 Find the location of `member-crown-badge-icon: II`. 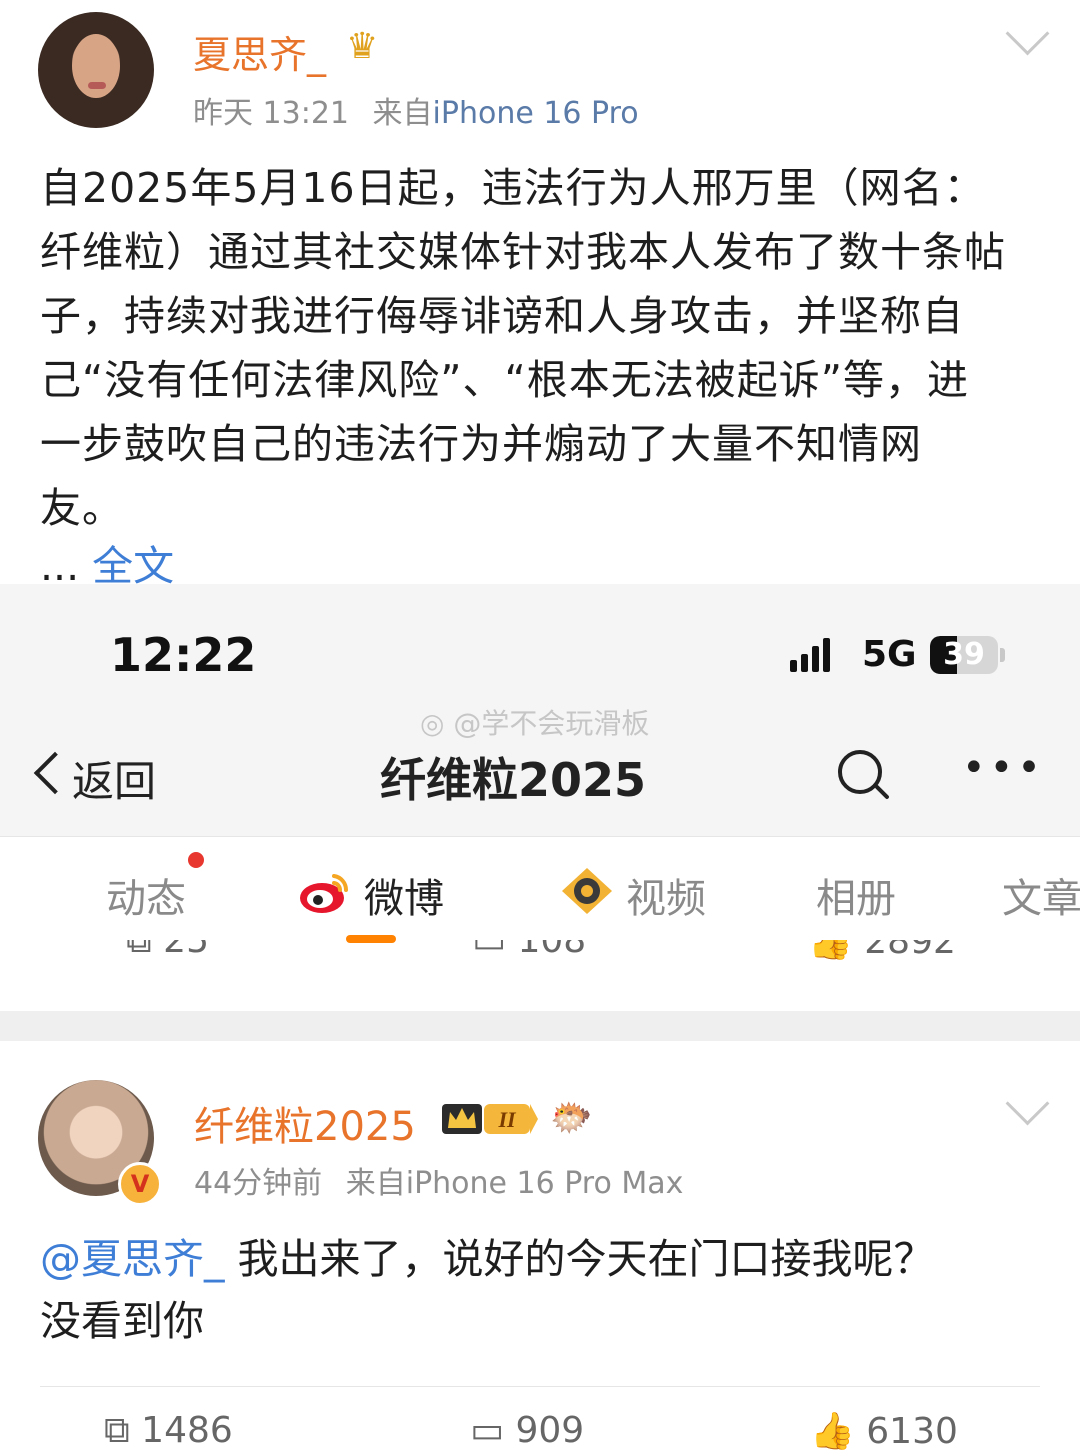

member-crown-badge-icon: II is located at coordinates (490, 1119).